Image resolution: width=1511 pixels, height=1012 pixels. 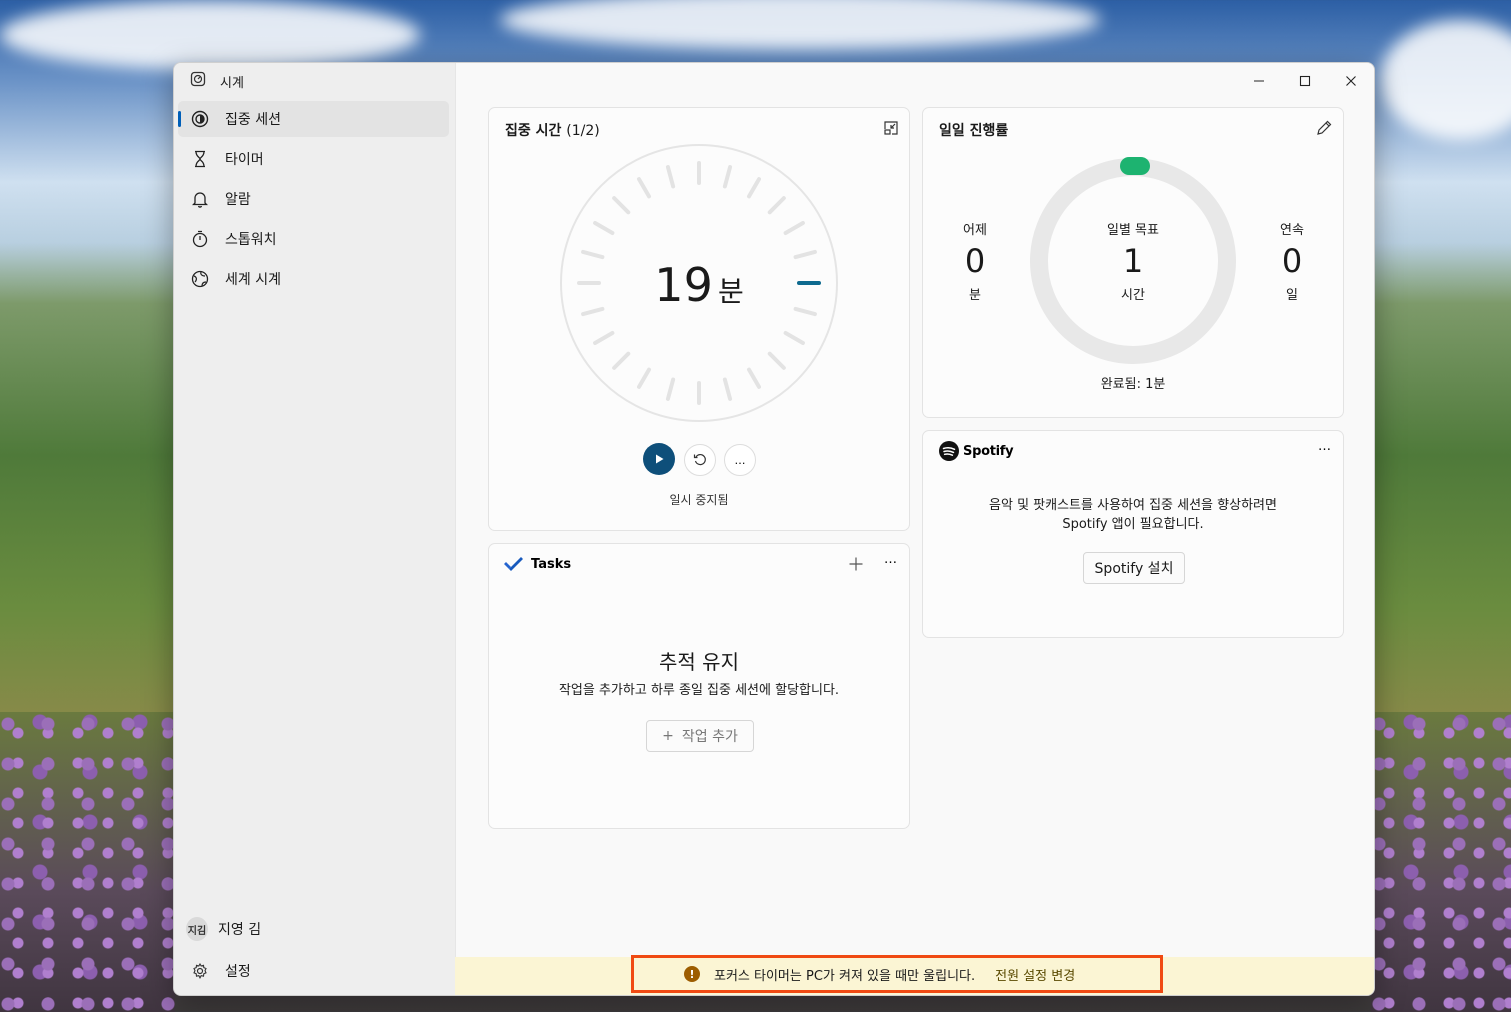 I want to click on power-settings-link: 전원 설정 변경, so click(x=1035, y=974).